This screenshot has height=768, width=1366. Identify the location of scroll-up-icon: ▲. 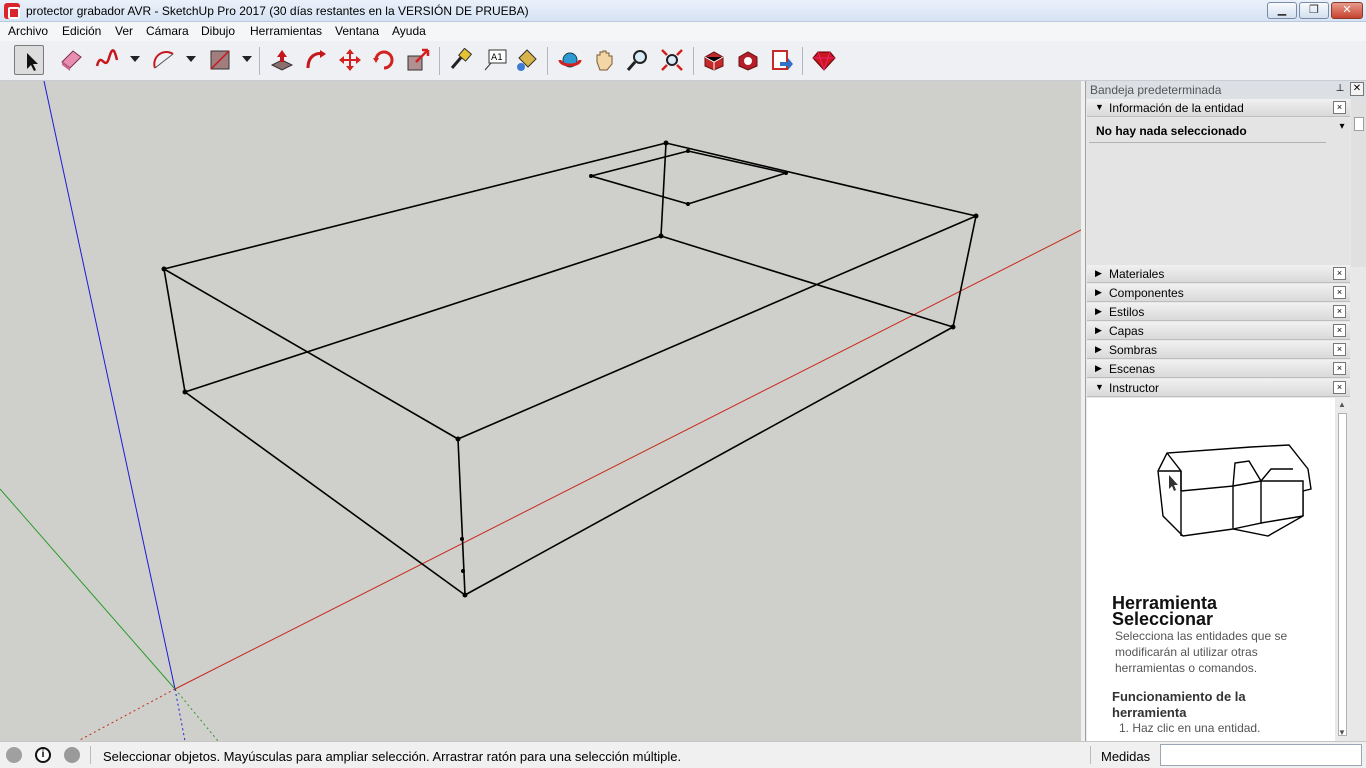
(1342, 404).